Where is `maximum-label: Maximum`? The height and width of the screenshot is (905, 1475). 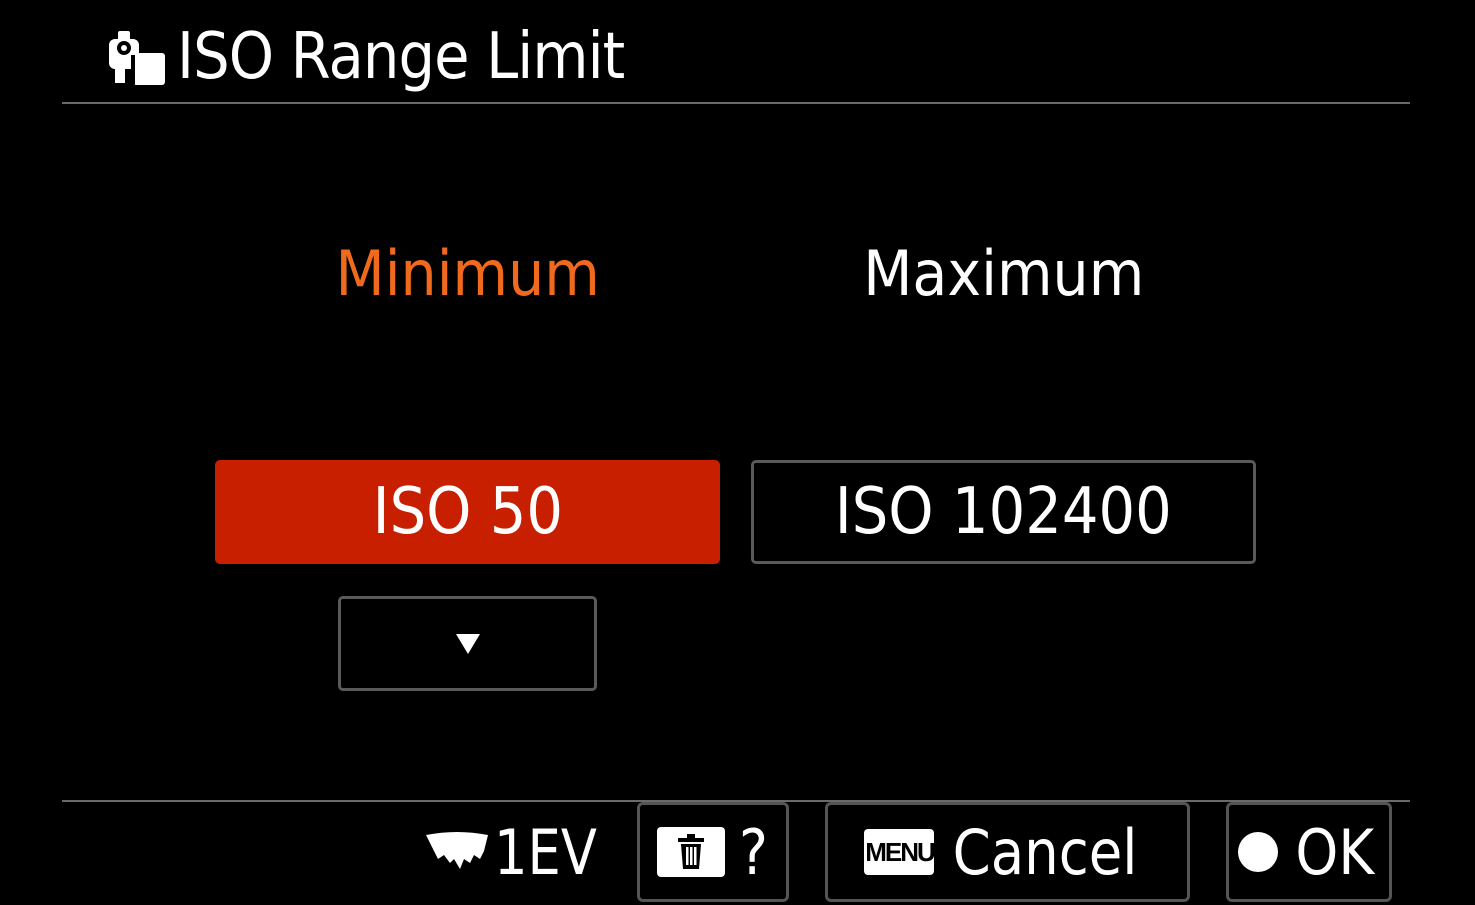 maximum-label: Maximum is located at coordinates (1003, 273).